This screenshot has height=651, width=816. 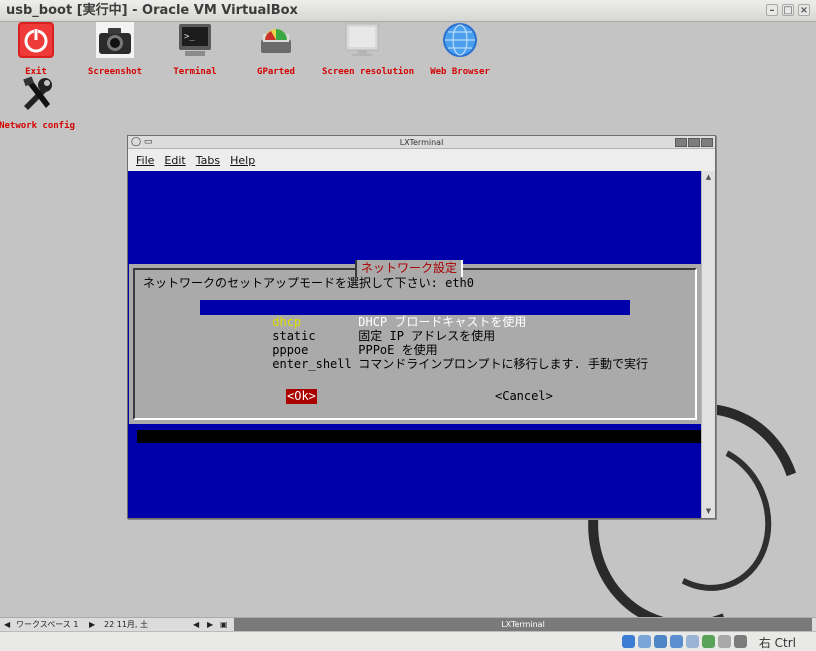 What do you see at coordinates (152, 10) in the screenshot?
I see `window-title: usb_boot [実行中] - Oracle VM VirtualBox` at bounding box center [152, 10].